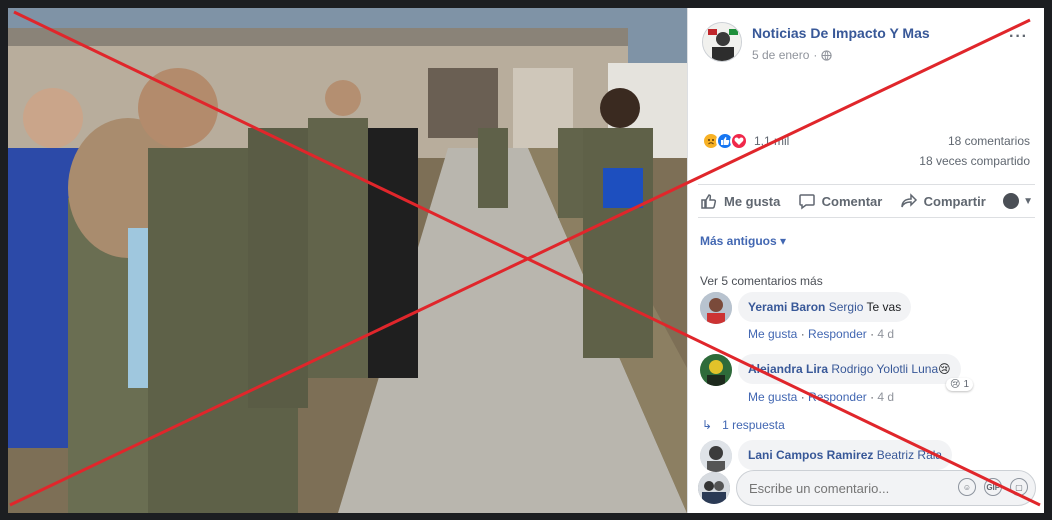  I want to click on reply-arrow-icon: ↳, so click(707, 425).